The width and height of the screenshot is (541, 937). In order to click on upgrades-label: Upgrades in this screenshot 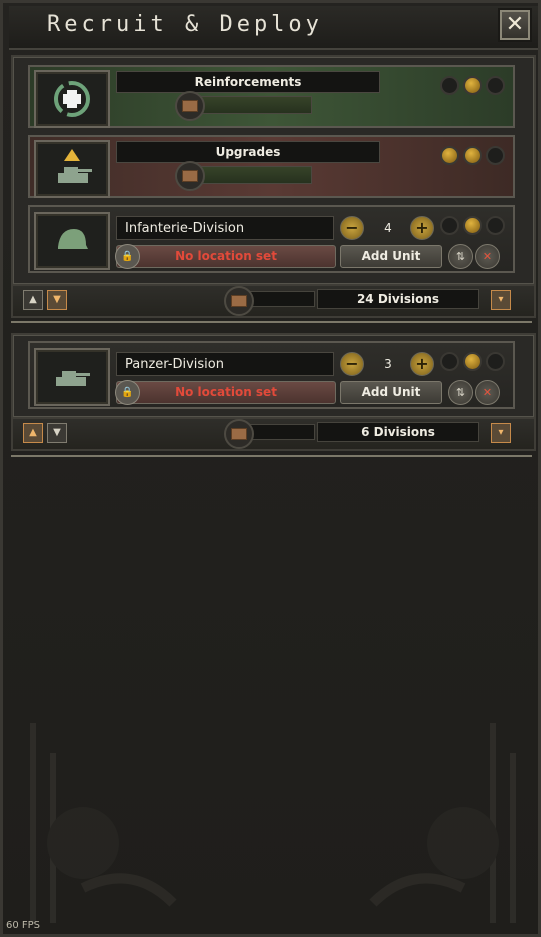, I will do `click(248, 152)`.